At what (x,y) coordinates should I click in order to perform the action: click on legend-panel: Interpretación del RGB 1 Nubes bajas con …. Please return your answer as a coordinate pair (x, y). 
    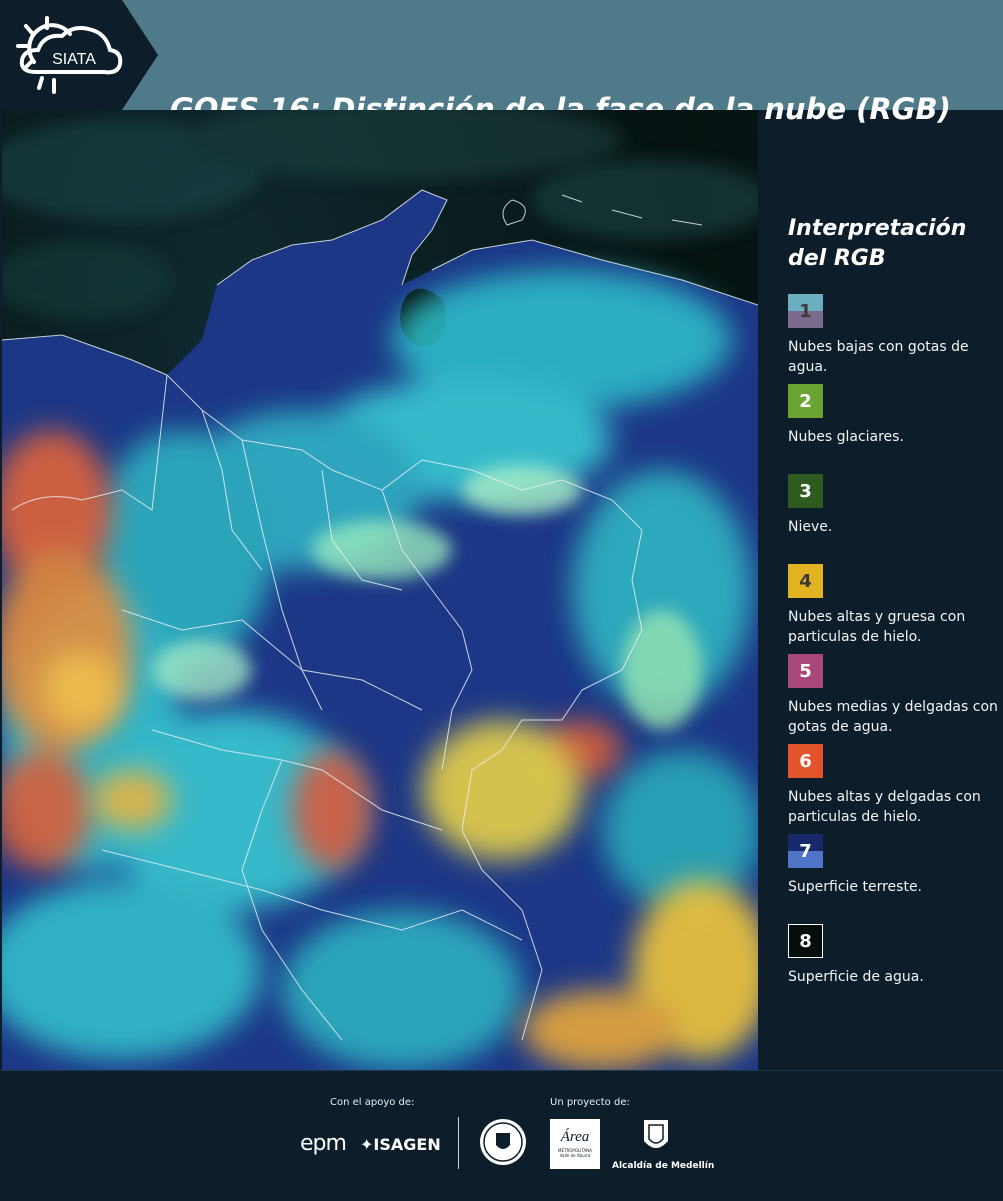
    Looking at the image, I should click on (893, 614).